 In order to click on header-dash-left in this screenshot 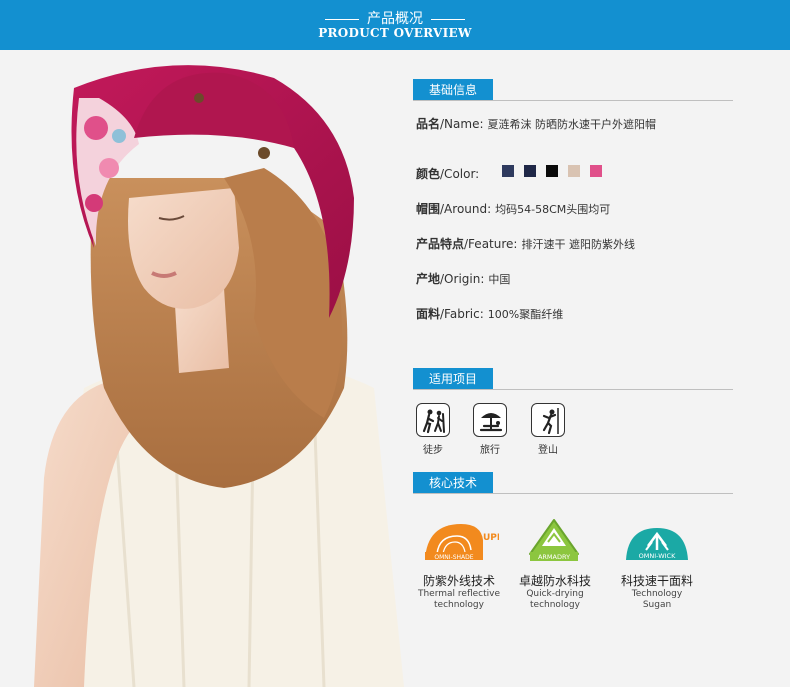, I will do `click(342, 19)`.